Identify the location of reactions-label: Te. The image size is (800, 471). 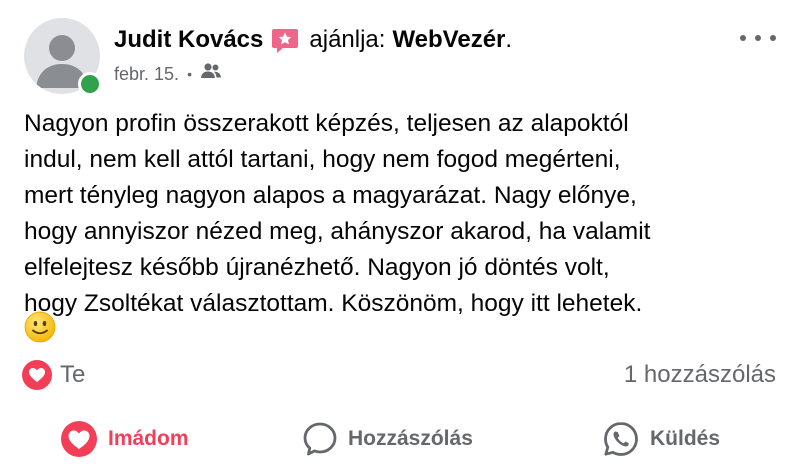
(73, 374).